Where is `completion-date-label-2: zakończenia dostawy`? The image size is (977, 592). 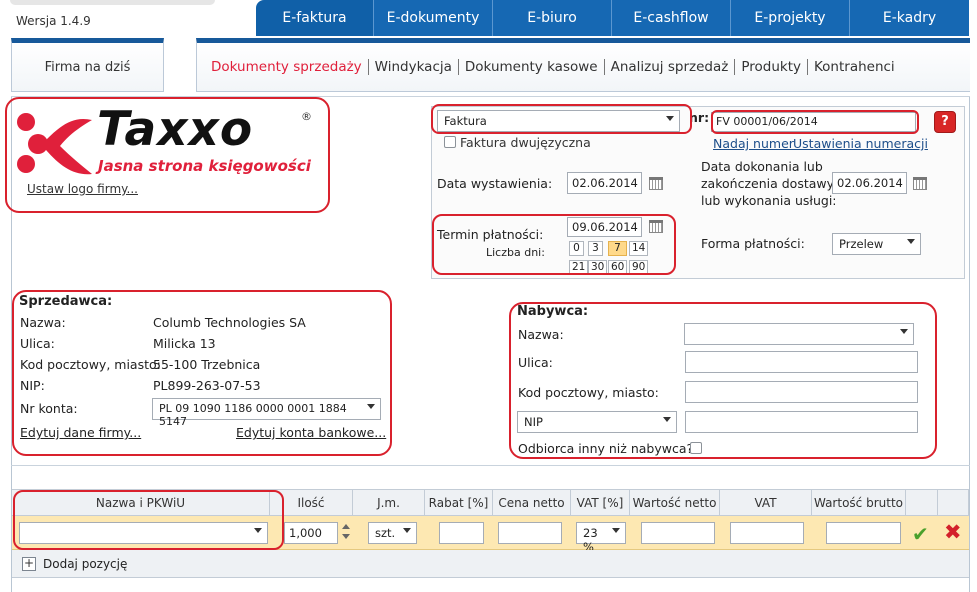
completion-date-label-2: zakończenia dostawy is located at coordinates (768, 183).